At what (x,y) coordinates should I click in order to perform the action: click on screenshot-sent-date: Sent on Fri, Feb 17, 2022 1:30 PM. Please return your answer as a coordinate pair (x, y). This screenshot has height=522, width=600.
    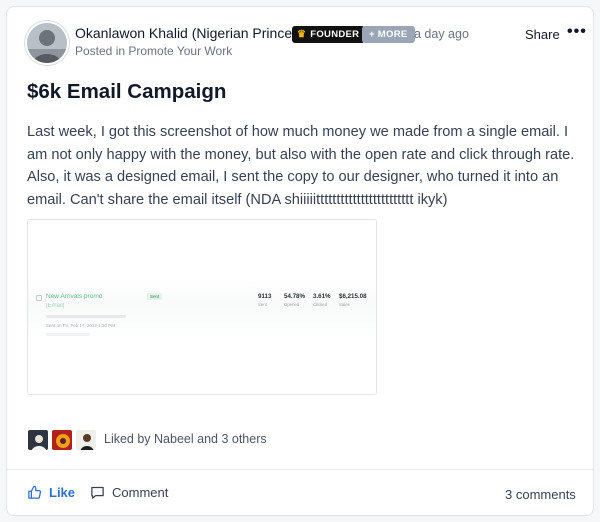
    Looking at the image, I should click on (81, 325).